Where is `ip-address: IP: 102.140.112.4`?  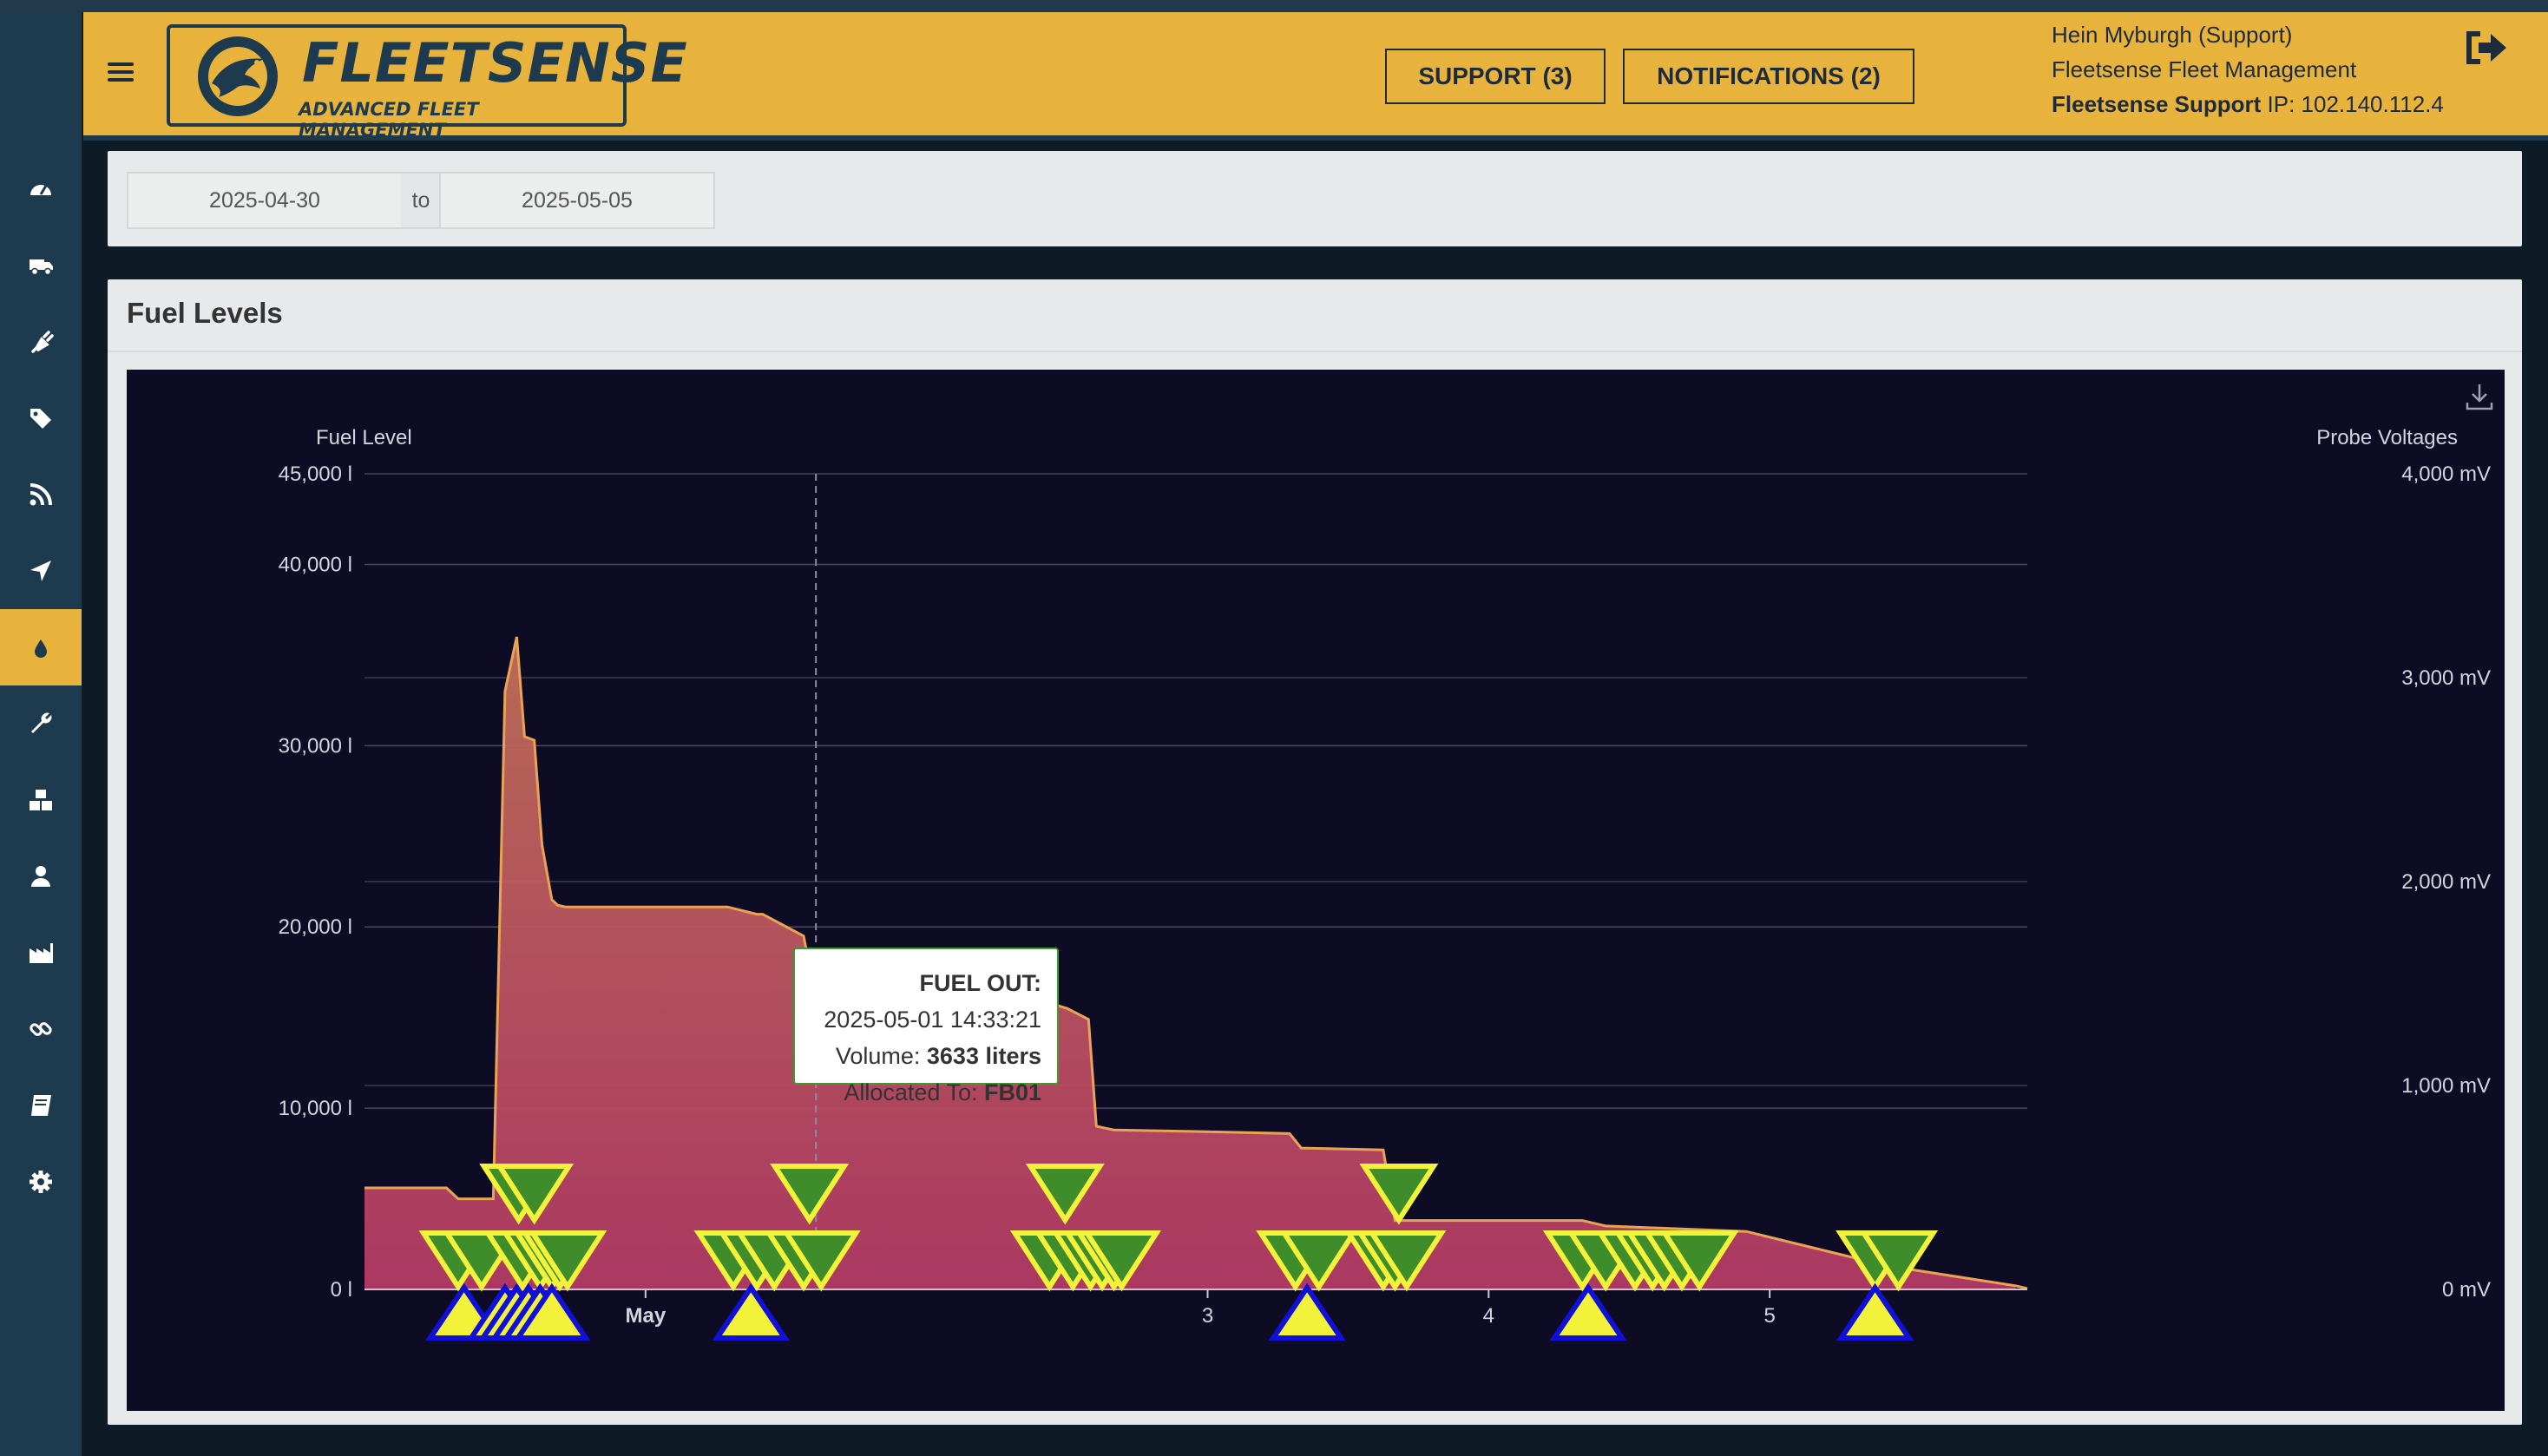 ip-address: IP: 102.140.112.4 is located at coordinates (2352, 104).